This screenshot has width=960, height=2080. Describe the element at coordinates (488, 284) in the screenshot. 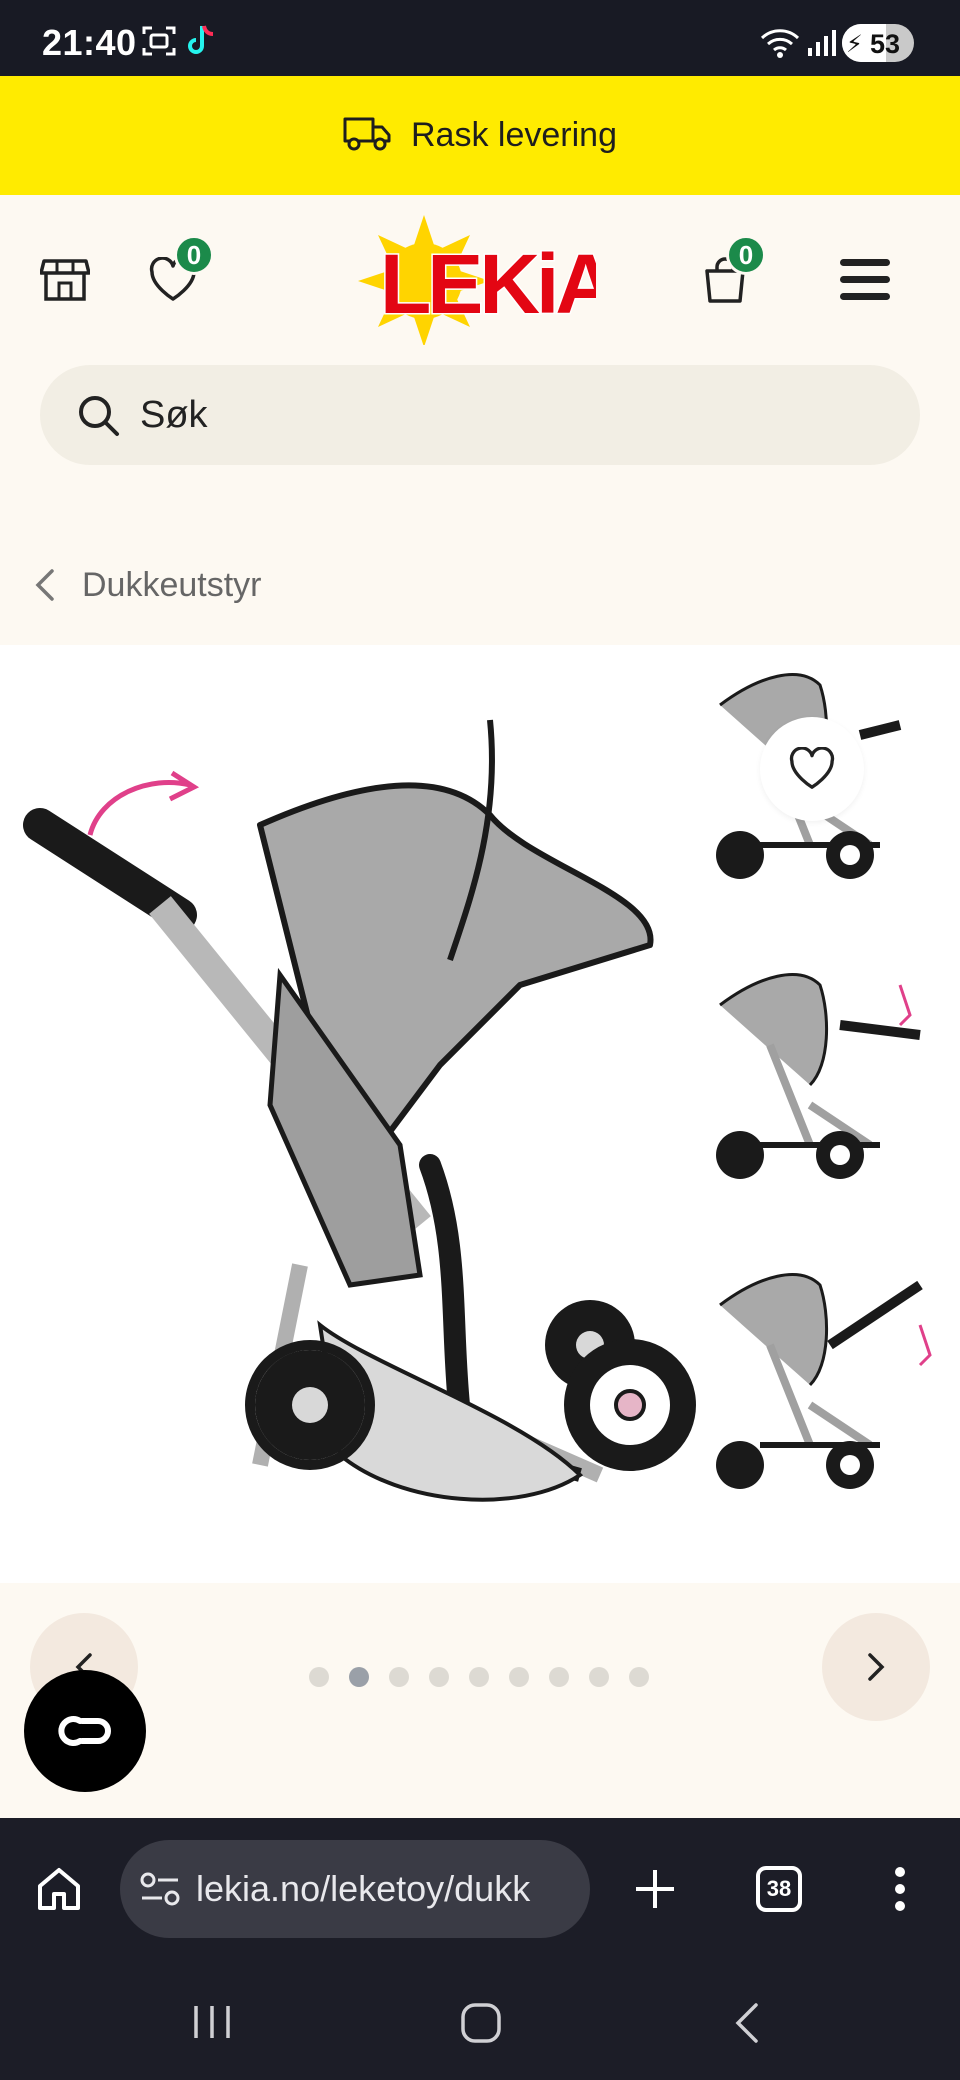

I see `logo-text: LEKiA` at that location.